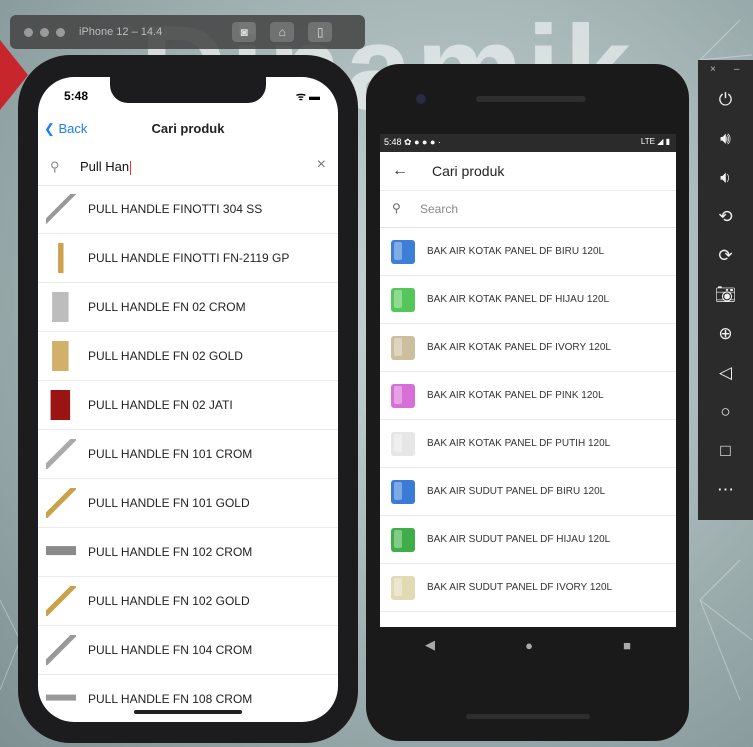 This screenshot has width=753, height=747. I want to click on ios-navigation-bar: ❮ Back Cari produk, so click(188, 134).